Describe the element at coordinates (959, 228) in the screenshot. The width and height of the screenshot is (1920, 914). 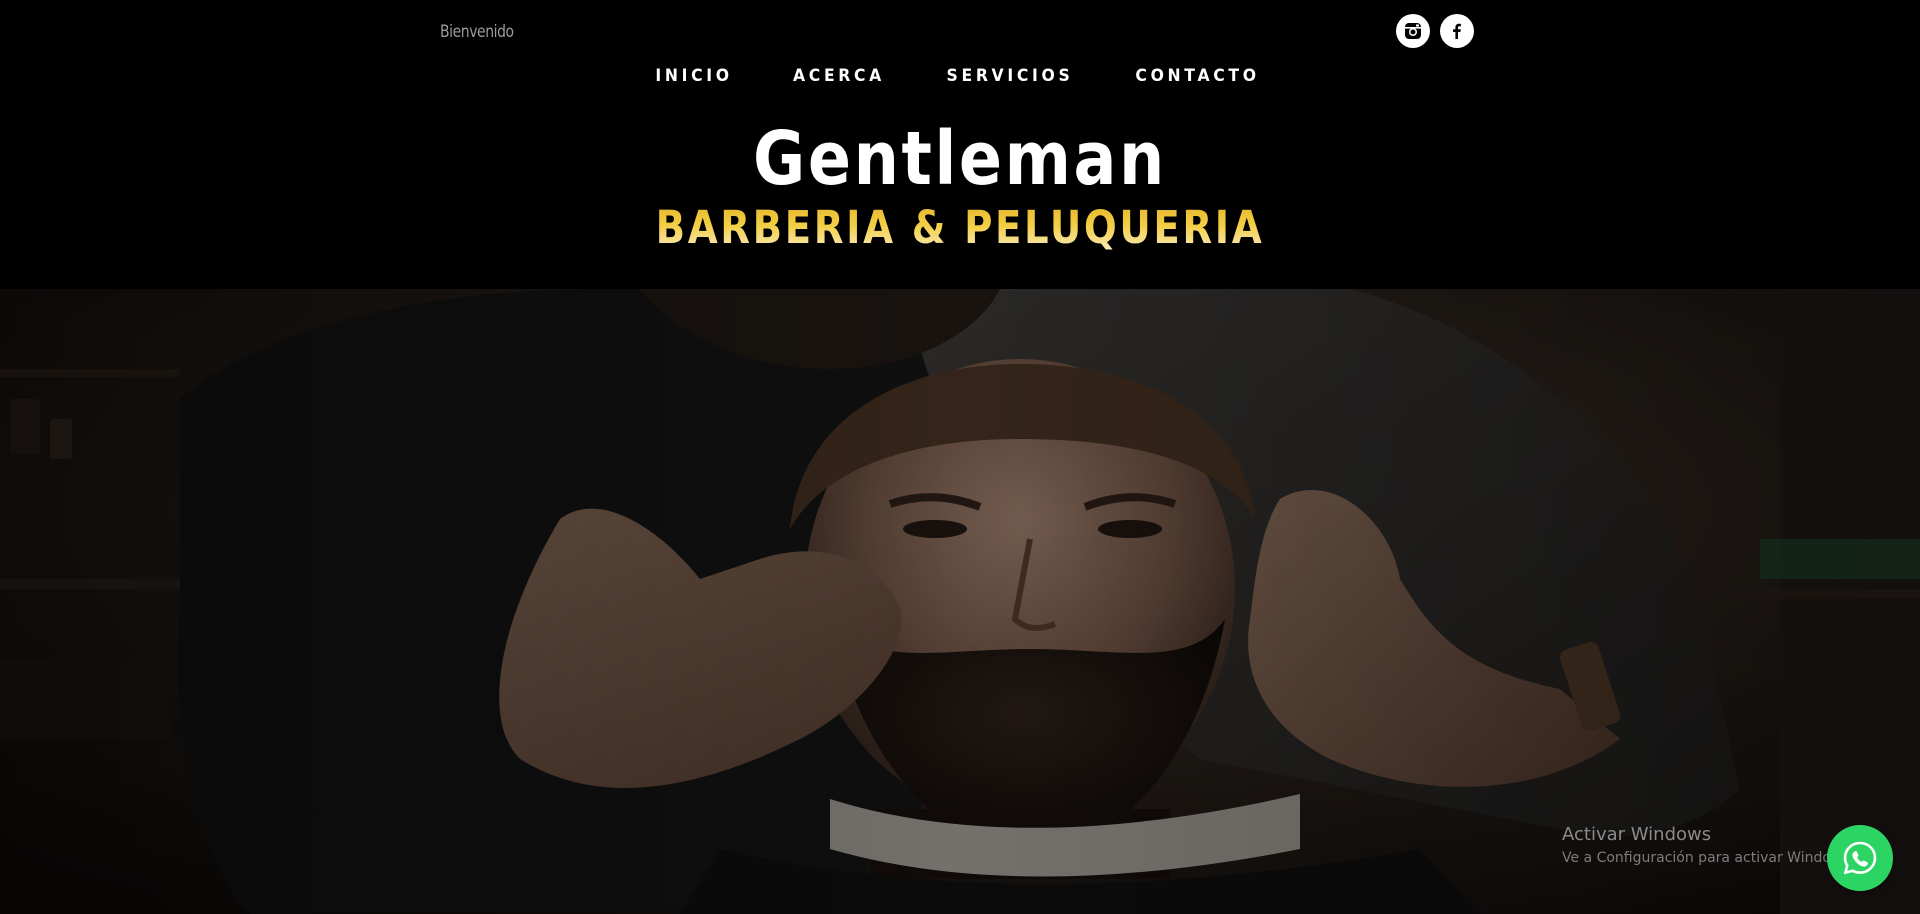
I see `brand-subtitle: BARBERIA & PELUQUERIA` at that location.